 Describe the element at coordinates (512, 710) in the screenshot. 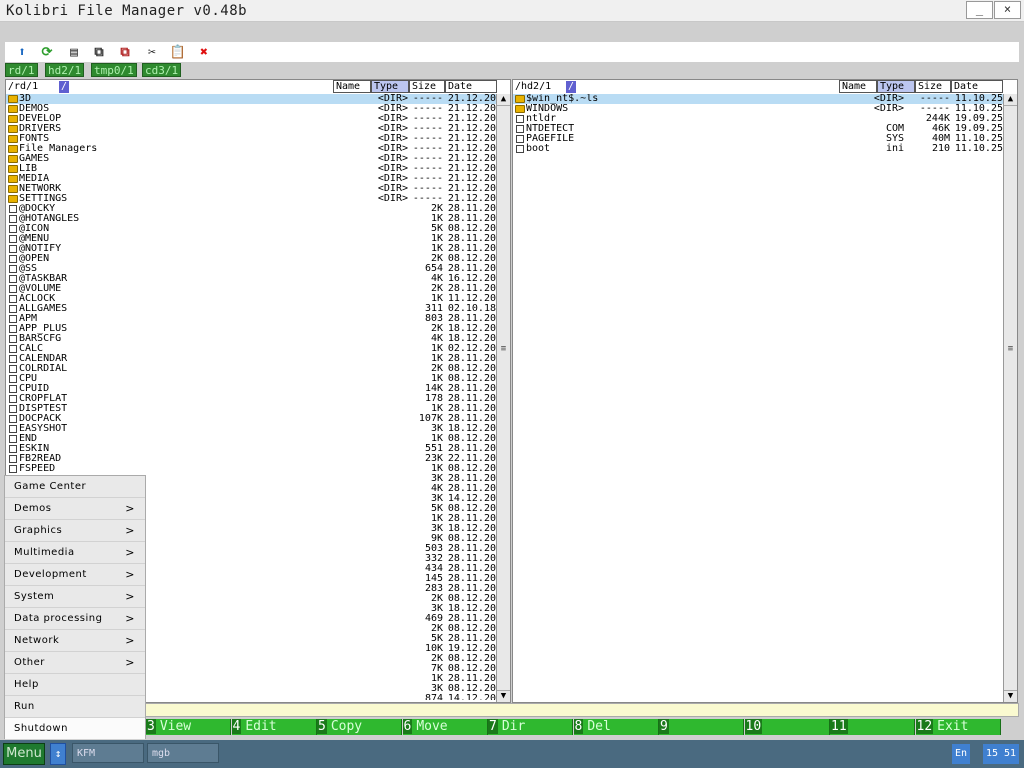

I see `command-line-input` at that location.